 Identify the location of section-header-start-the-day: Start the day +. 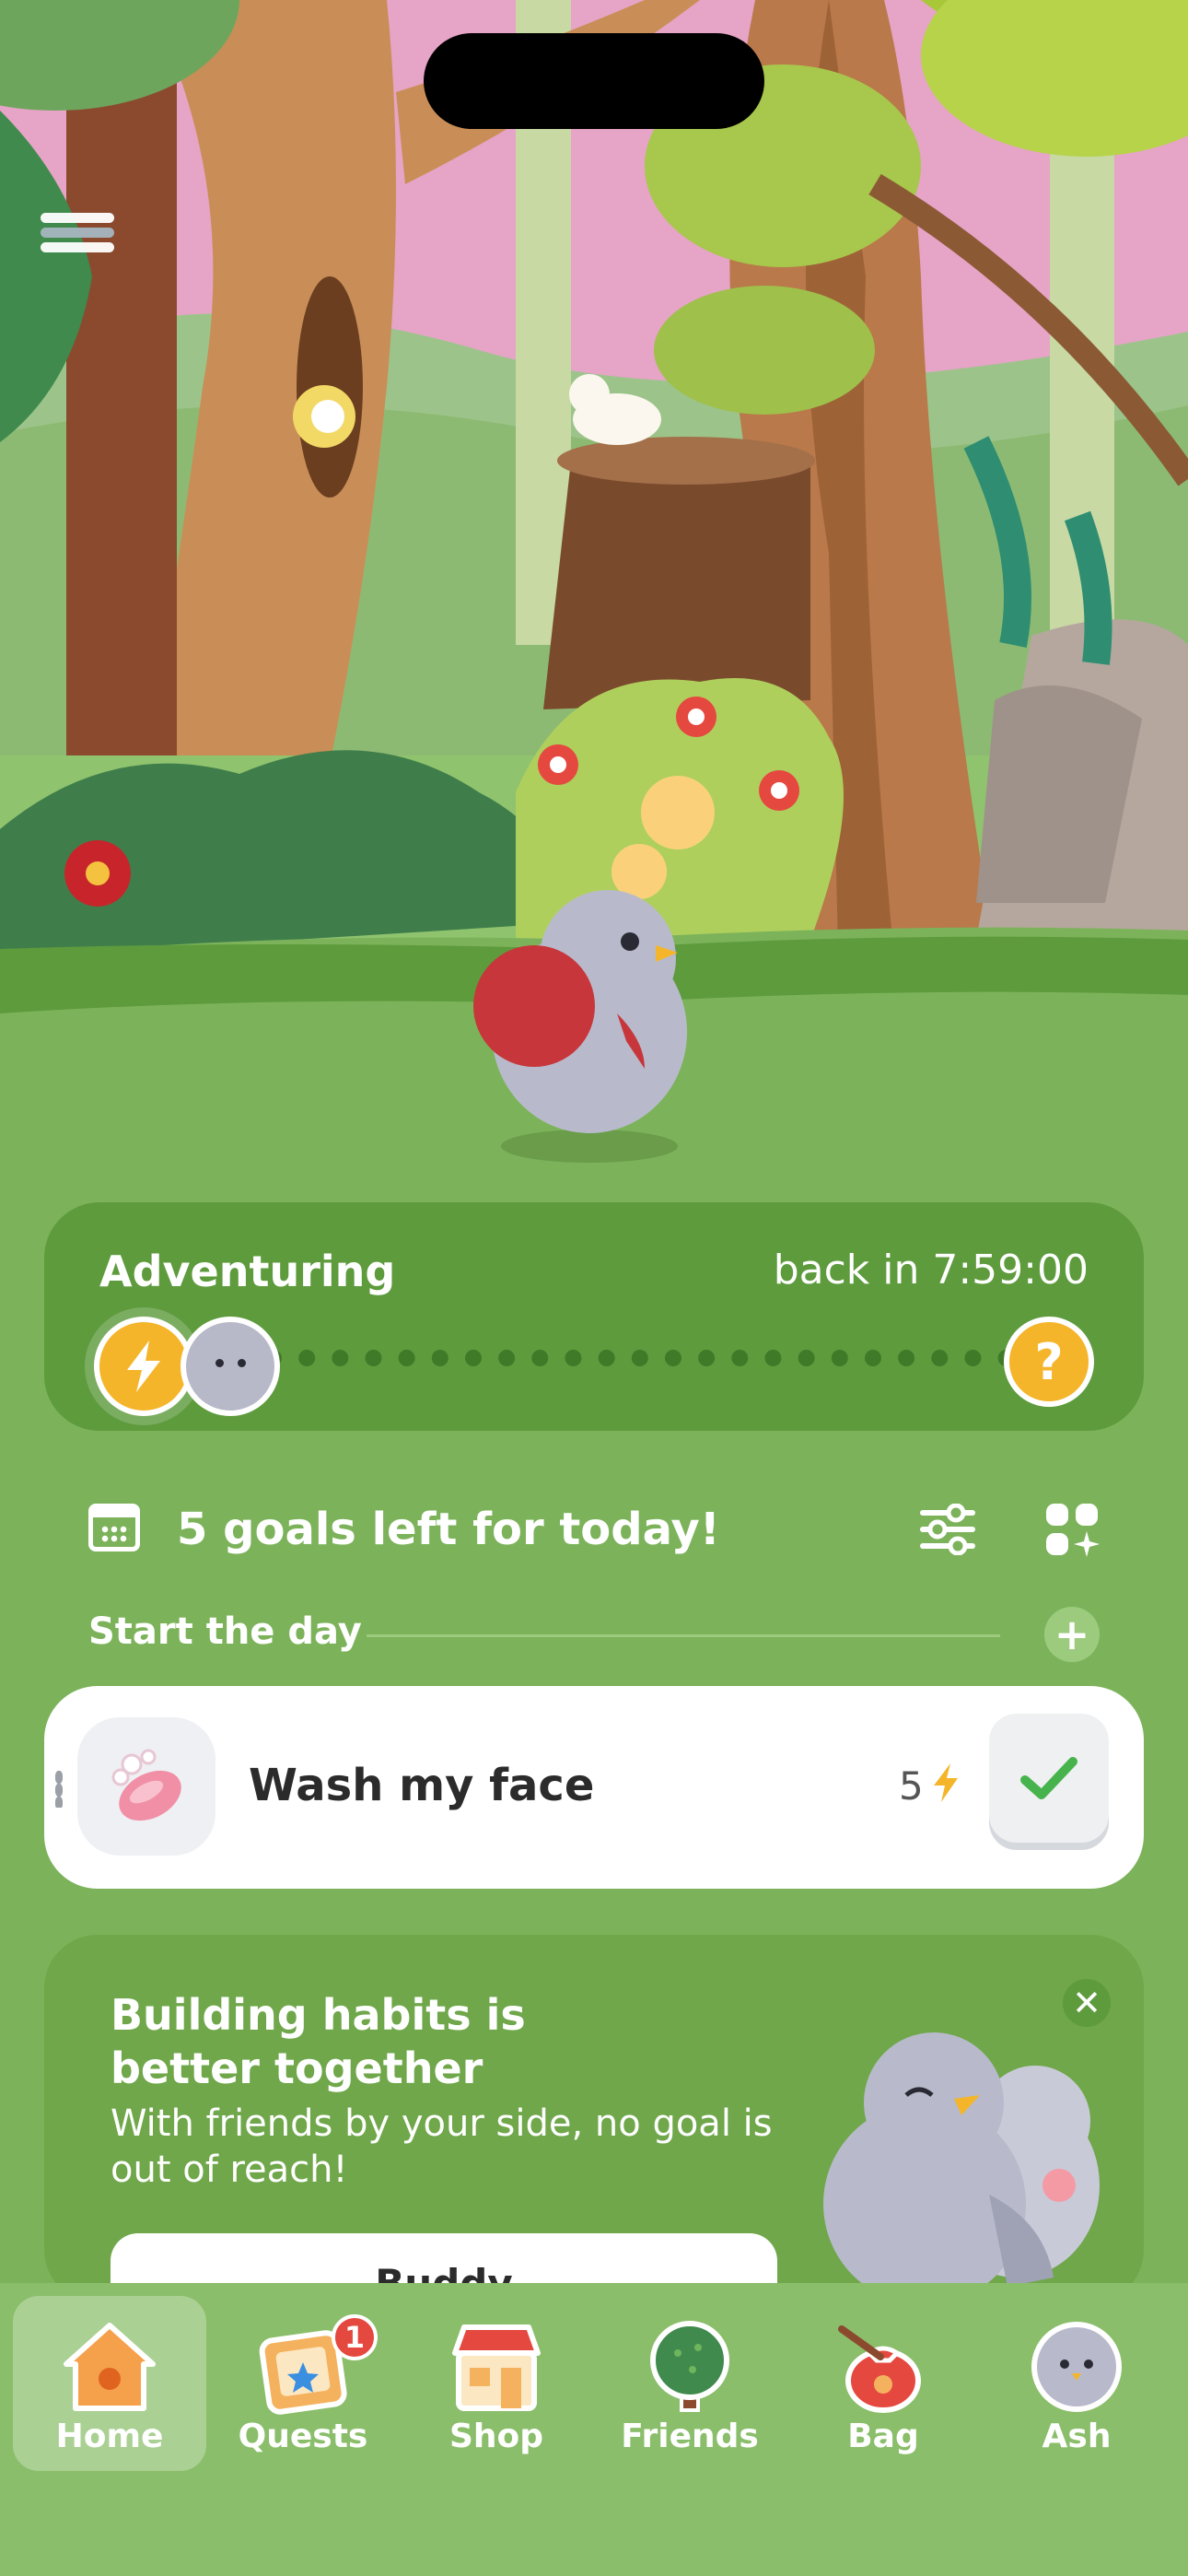
(594, 1634).